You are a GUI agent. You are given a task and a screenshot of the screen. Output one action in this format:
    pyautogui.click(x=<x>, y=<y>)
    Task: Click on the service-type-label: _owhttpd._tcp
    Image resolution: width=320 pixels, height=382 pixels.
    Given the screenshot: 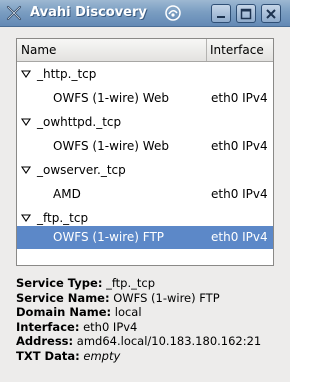 What is the action you would take?
    pyautogui.click(x=79, y=122)
    